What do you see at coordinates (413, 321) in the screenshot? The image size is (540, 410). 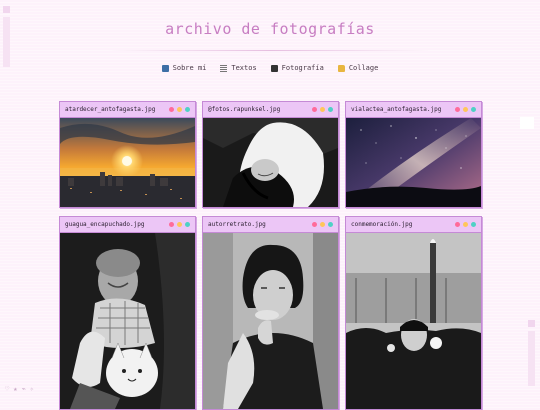 I see `commemoration-photo` at bounding box center [413, 321].